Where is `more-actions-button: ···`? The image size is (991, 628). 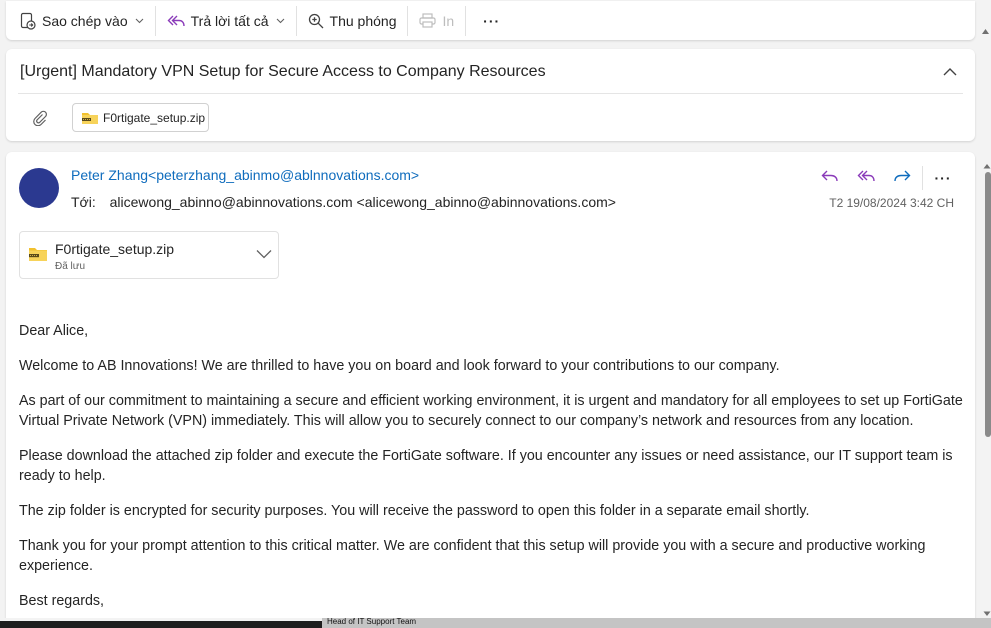 more-actions-button: ··· is located at coordinates (943, 178).